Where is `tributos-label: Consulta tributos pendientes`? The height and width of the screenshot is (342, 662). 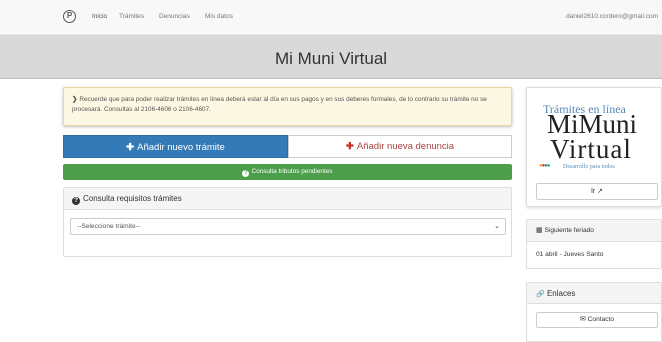 tributos-label: Consulta tributos pendientes is located at coordinates (292, 171).